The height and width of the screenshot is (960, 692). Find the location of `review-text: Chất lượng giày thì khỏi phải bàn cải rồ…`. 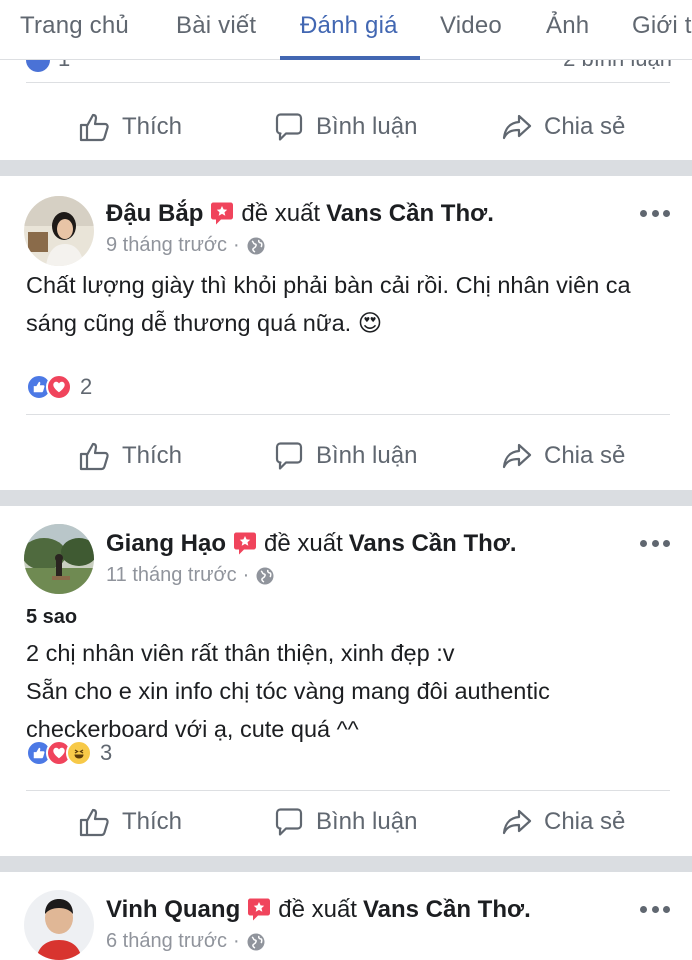

review-text: Chất lượng giày thì khỏi phải bàn cải rồ… is located at coordinates (328, 304).